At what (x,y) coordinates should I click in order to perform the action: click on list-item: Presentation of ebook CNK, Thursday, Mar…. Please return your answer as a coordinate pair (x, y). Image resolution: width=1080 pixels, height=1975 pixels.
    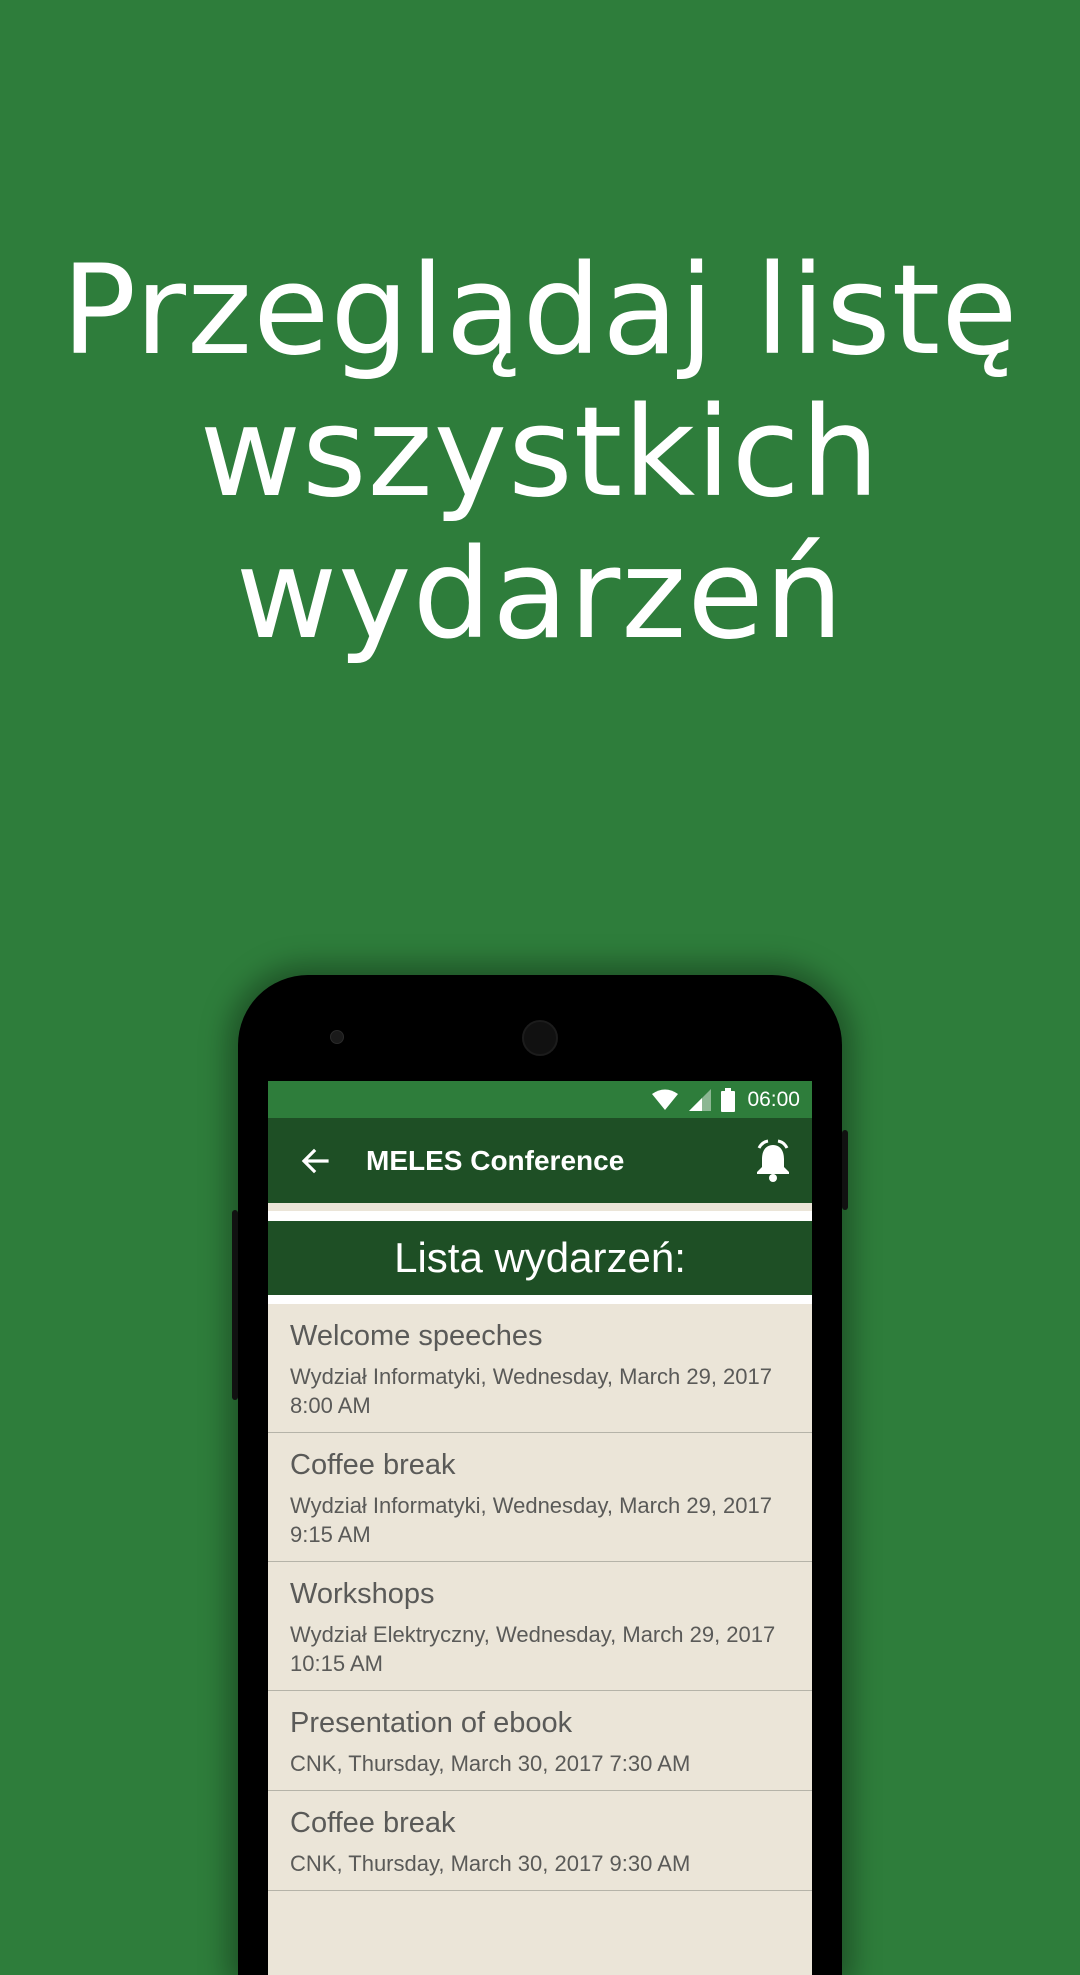
    Looking at the image, I should click on (540, 1741).